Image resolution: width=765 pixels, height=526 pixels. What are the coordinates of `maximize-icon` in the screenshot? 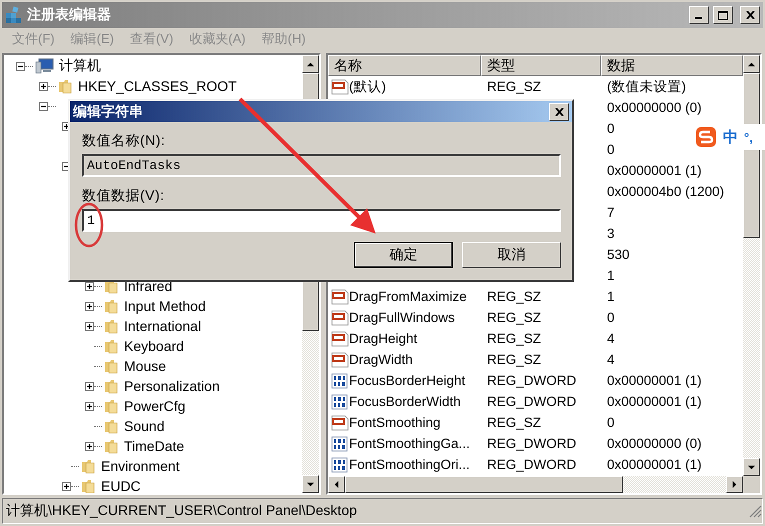 It's located at (723, 15).